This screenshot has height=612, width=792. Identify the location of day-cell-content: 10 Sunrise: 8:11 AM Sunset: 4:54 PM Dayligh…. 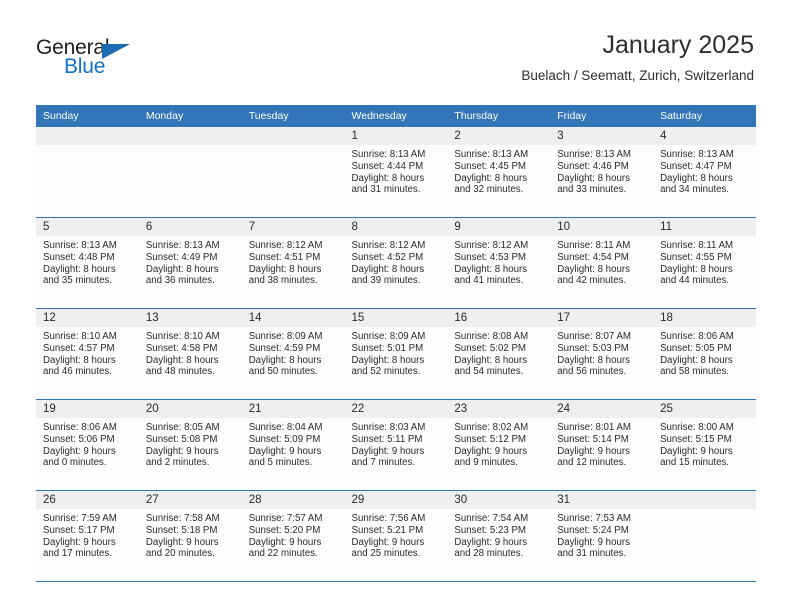
(602, 263).